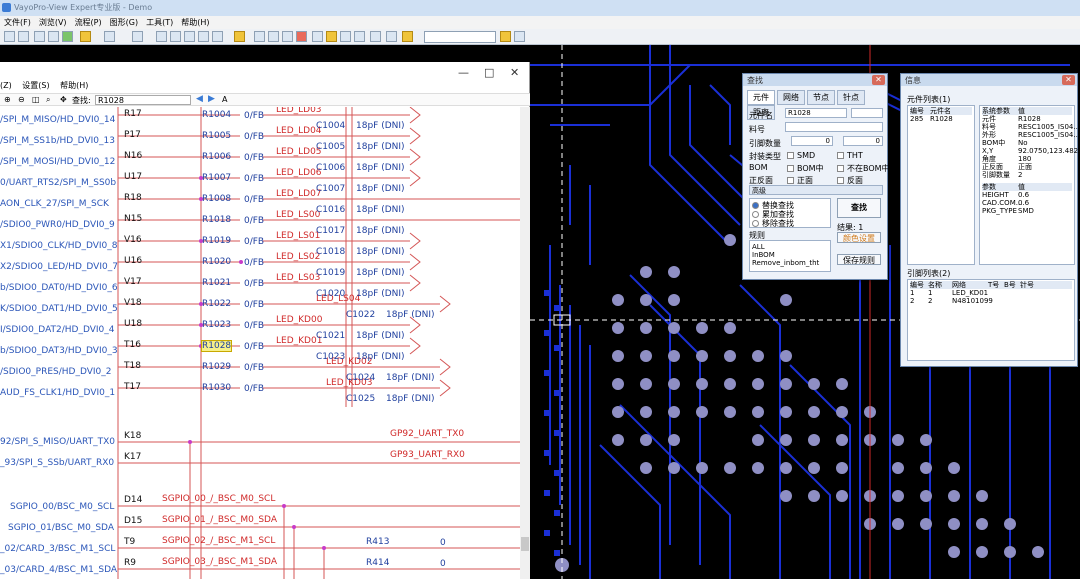 The width and height of the screenshot is (1080, 579). Describe the element at coordinates (773, 223) in the screenshot. I see `mode-remove-radio: 移除查找` at that location.